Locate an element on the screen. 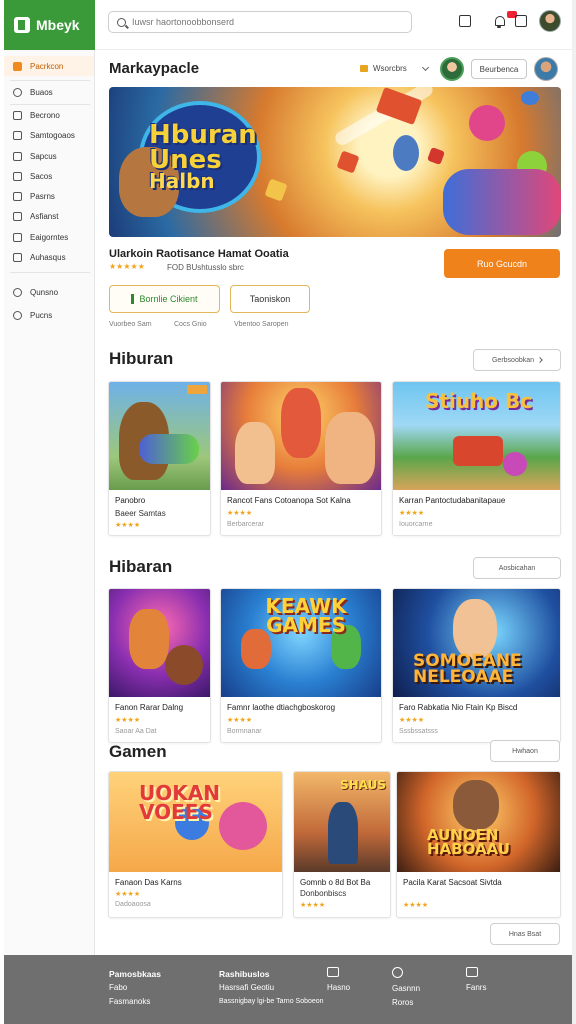 The image size is (576, 1024). footer-link: Roros is located at coordinates (403, 1002).